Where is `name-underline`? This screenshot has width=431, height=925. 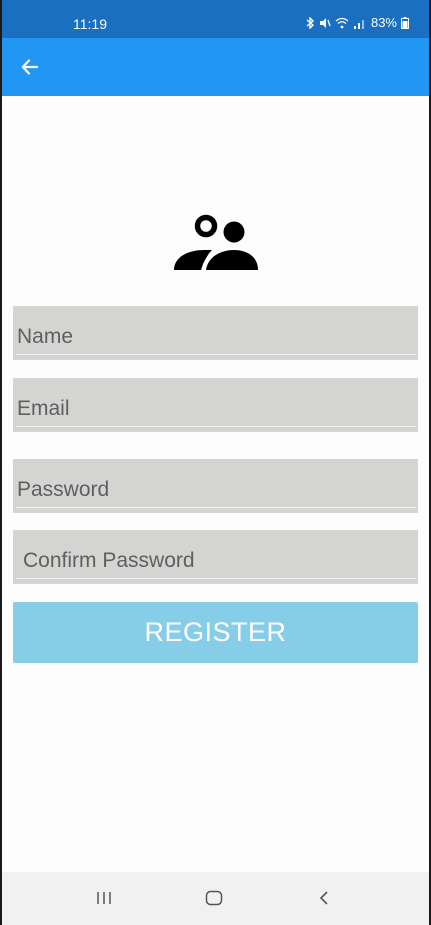
name-underline is located at coordinates (216, 354).